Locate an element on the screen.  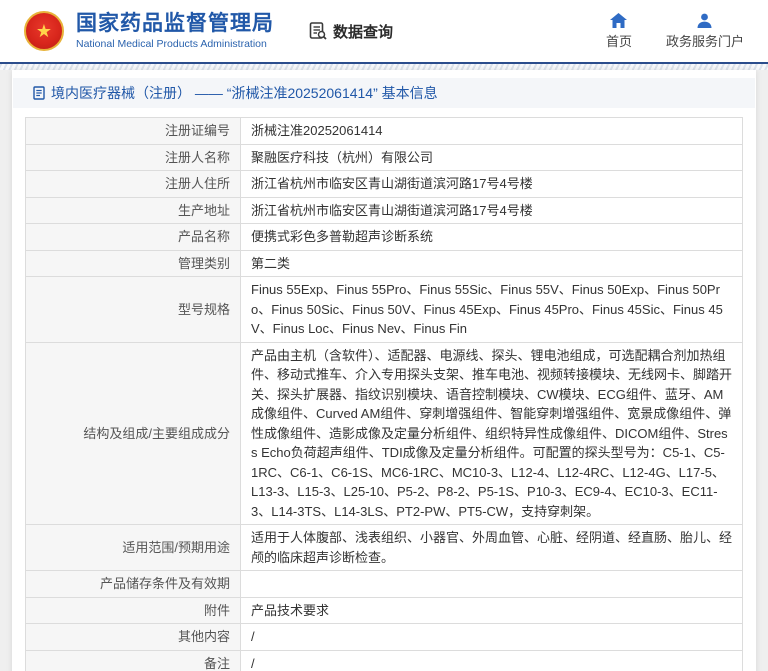
table-row: 其他内容 / is located at coordinates (384, 637).